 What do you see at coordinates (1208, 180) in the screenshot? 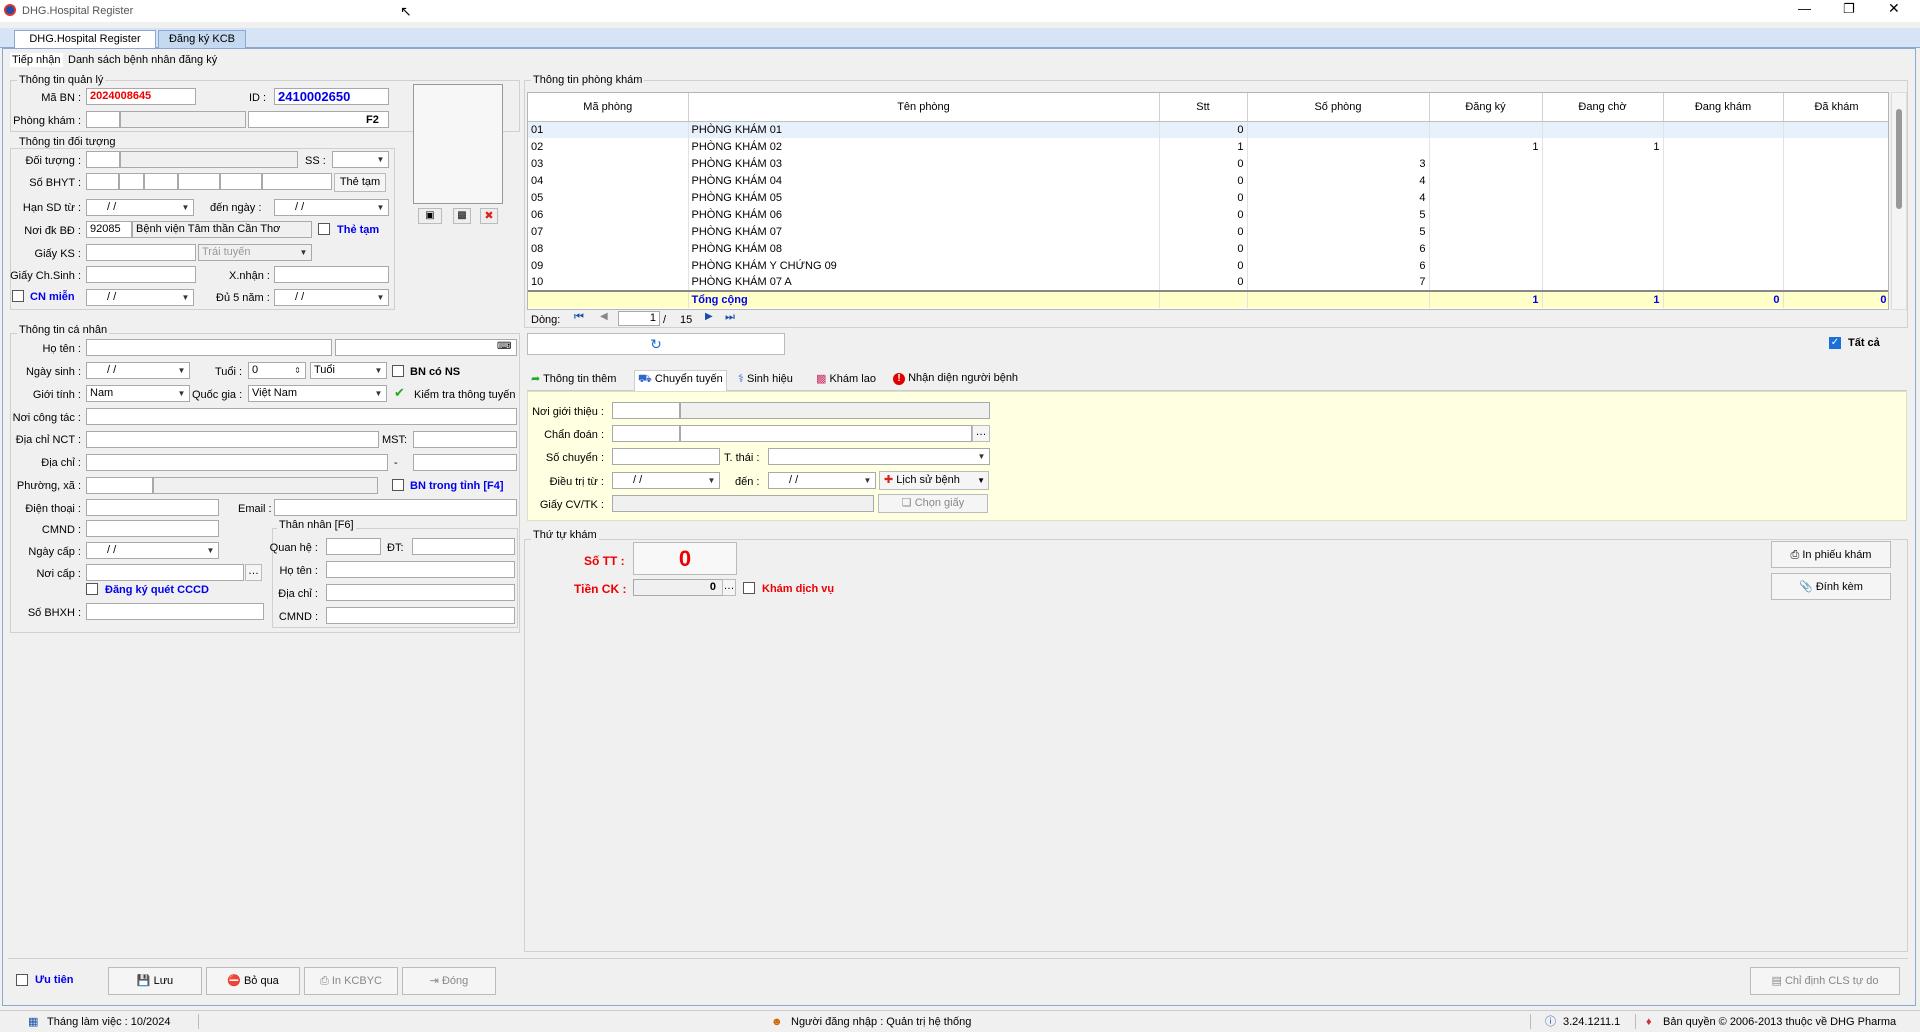
I see `table-row: 04 PHÒNG KHÁM 04 0 4` at bounding box center [1208, 180].